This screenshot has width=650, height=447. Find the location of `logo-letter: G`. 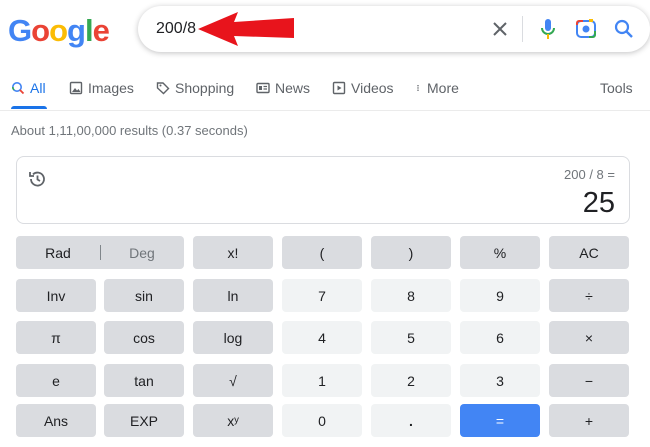

logo-letter: G is located at coordinates (20, 30).